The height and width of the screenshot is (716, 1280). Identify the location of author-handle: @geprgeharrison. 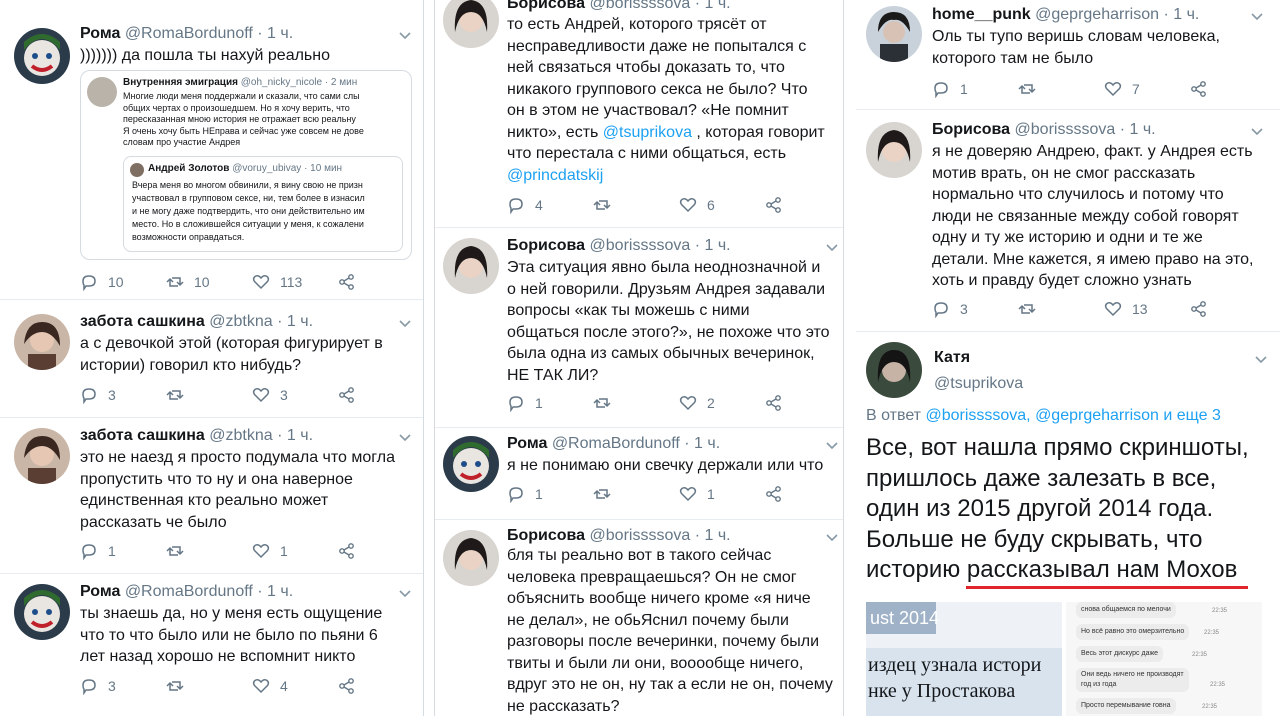
(1097, 14).